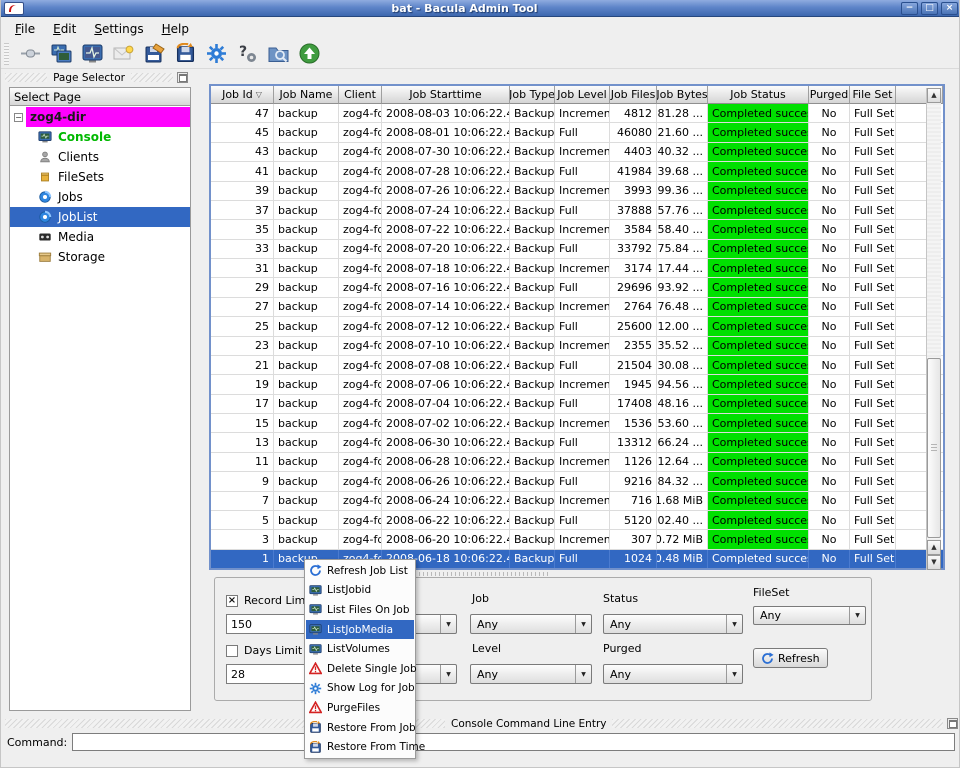 The height and width of the screenshot is (768, 960). I want to click on menu-item-show-log-for-job: Show Log for Job, so click(360, 689).